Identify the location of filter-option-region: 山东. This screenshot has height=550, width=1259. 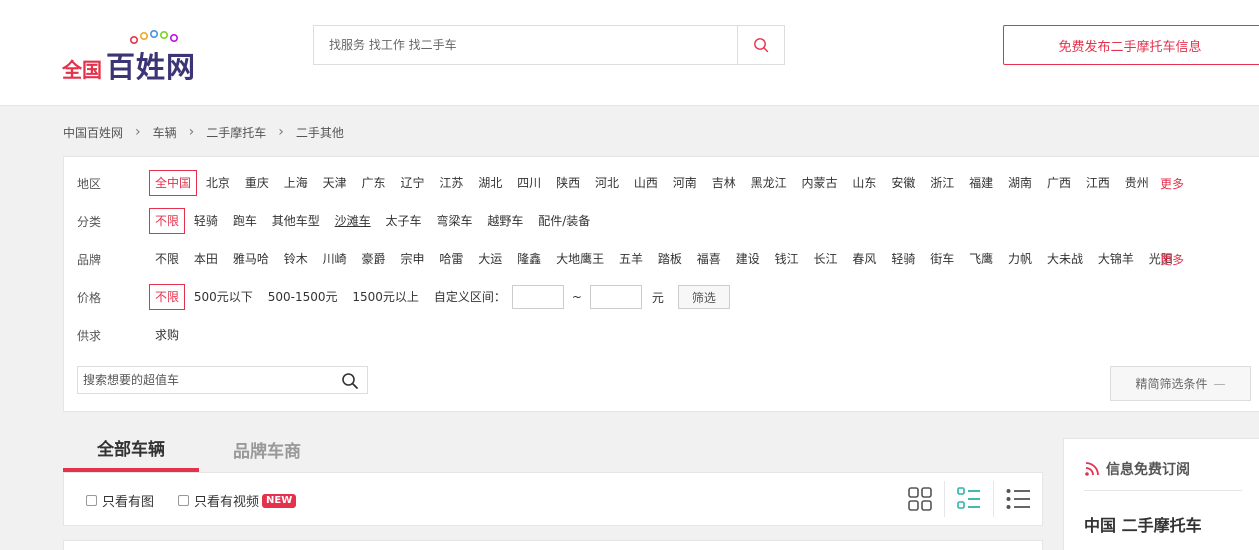
(864, 183).